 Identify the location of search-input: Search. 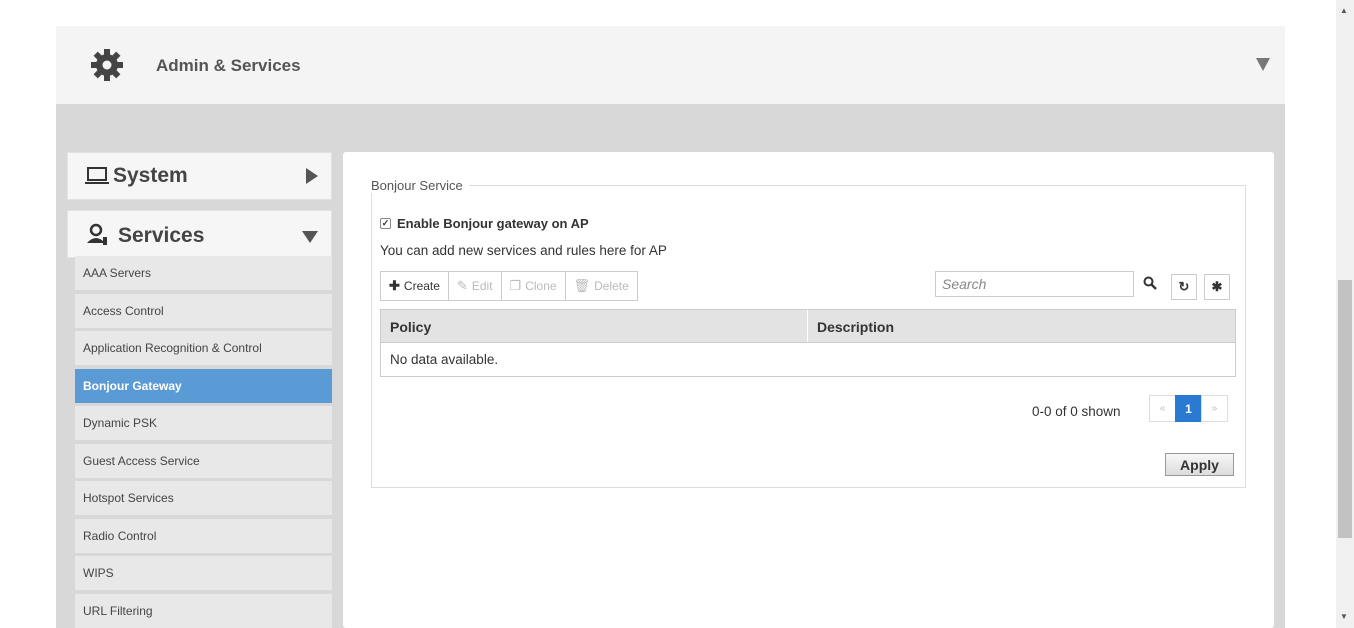
(1034, 284).